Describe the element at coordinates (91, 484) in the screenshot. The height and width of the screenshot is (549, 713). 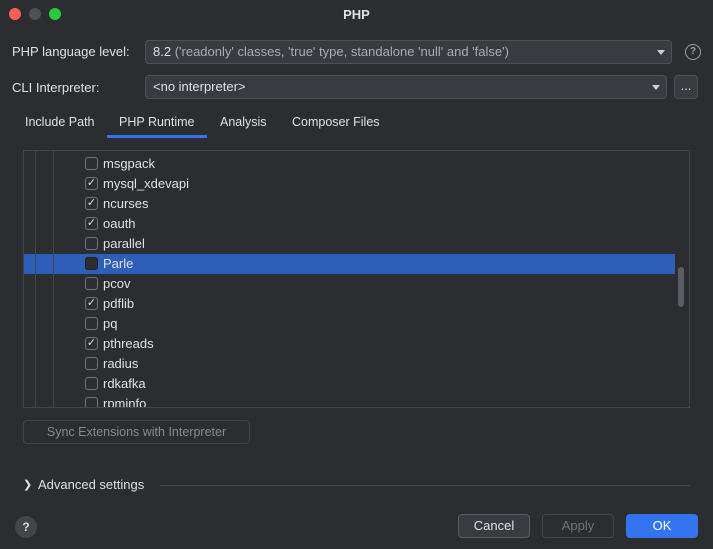
I see `advanced-settings-label: Advanced settings` at that location.